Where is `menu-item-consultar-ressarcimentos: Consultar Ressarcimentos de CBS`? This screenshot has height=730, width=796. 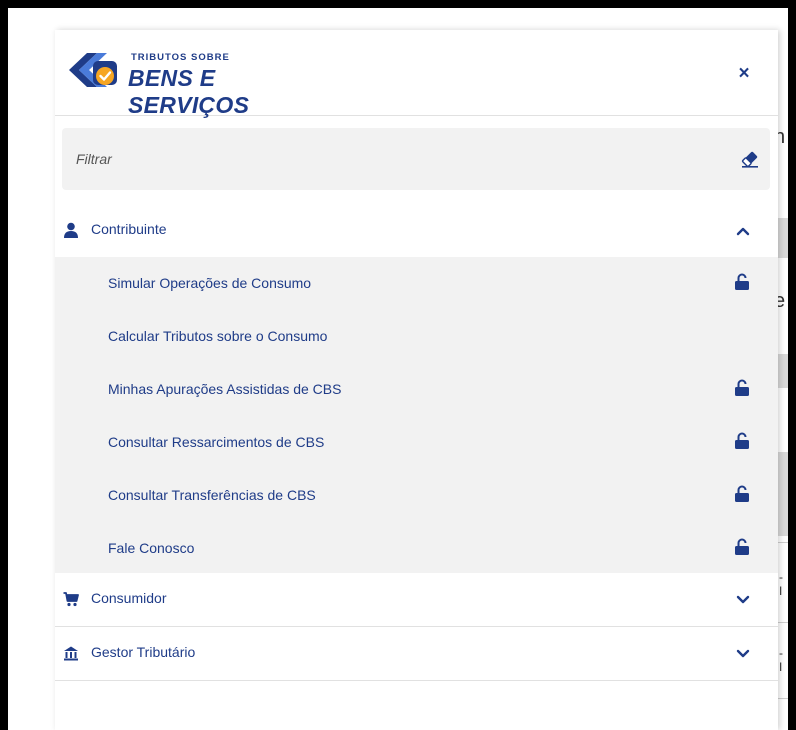 menu-item-consultar-ressarcimentos: Consultar Ressarcimentos de CBS is located at coordinates (416, 442).